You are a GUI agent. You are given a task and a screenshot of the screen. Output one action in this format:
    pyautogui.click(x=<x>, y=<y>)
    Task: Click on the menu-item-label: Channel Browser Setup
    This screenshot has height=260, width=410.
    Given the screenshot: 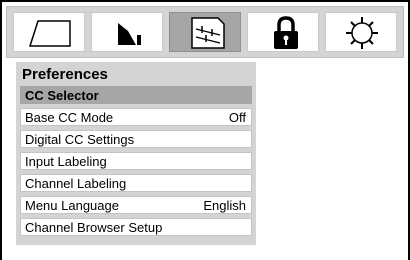 What is the action you would take?
    pyautogui.click(x=94, y=227)
    